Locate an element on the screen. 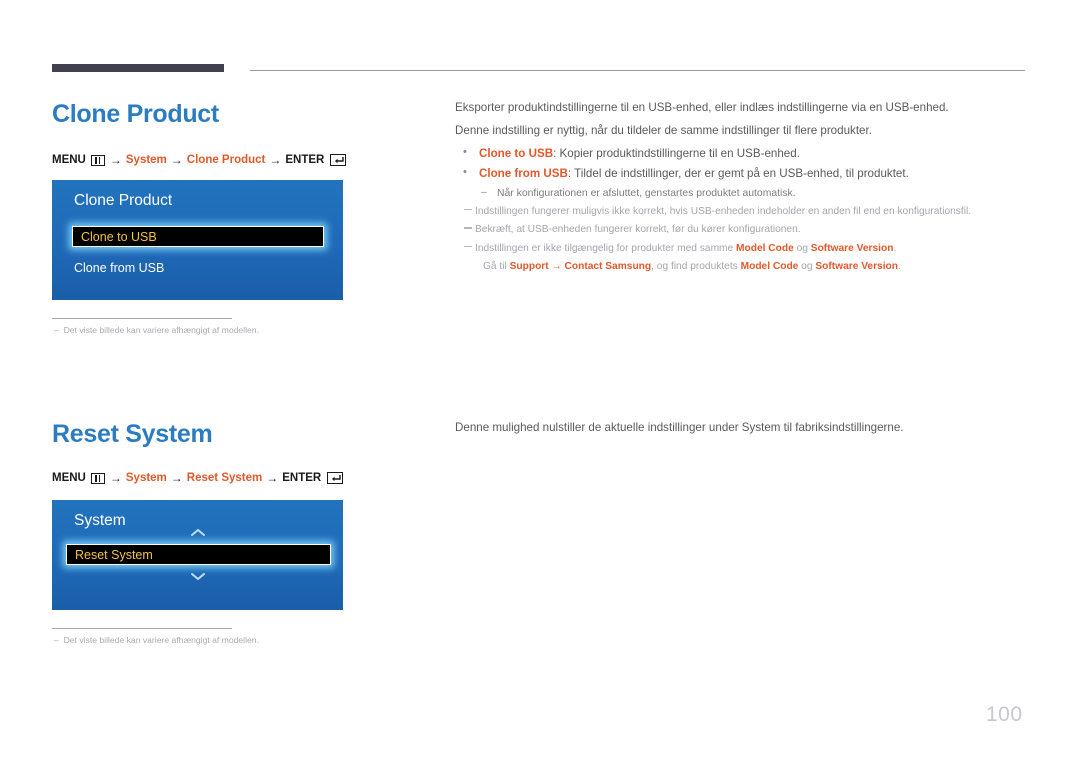 This screenshot has width=1080, height=763. osd-item-label: Clone to USB is located at coordinates (119, 236).